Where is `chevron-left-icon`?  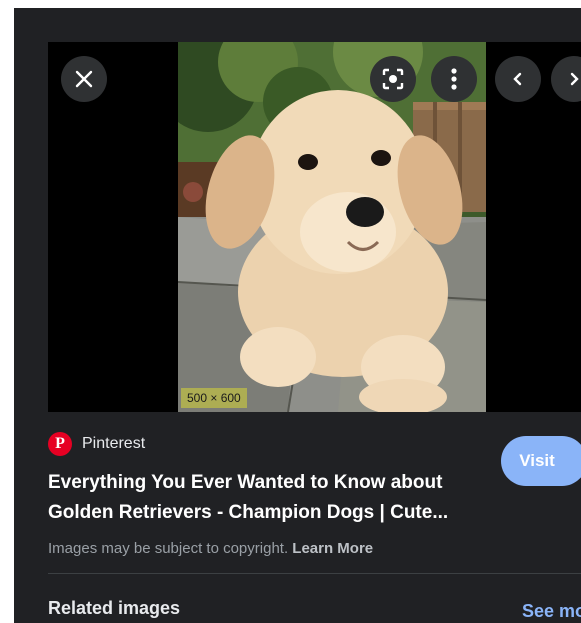
chevron-left-icon is located at coordinates (517, 79).